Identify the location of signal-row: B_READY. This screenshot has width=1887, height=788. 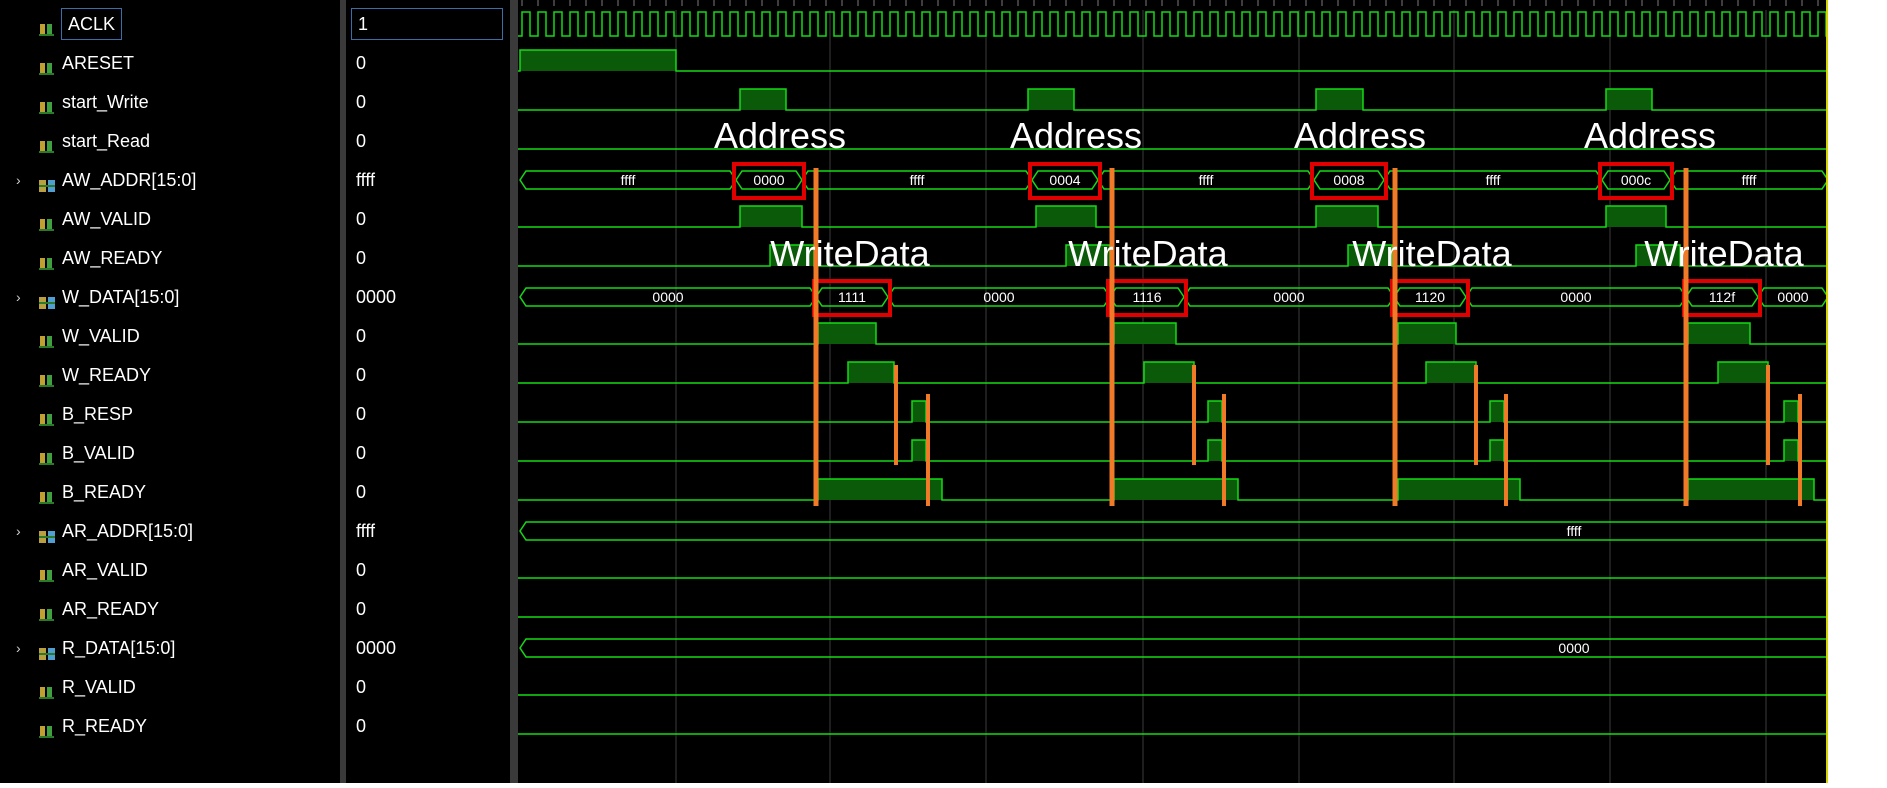
(170, 492).